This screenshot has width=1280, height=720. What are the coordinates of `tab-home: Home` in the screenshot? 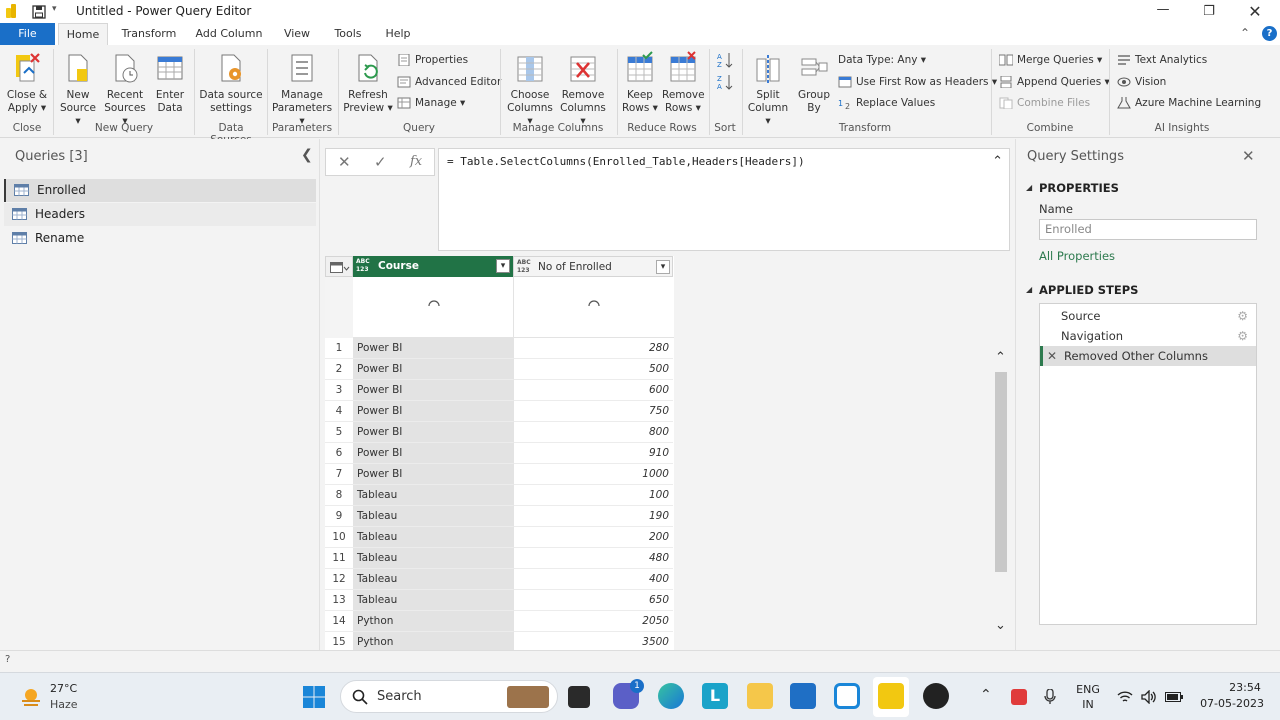 It's located at (83, 34).